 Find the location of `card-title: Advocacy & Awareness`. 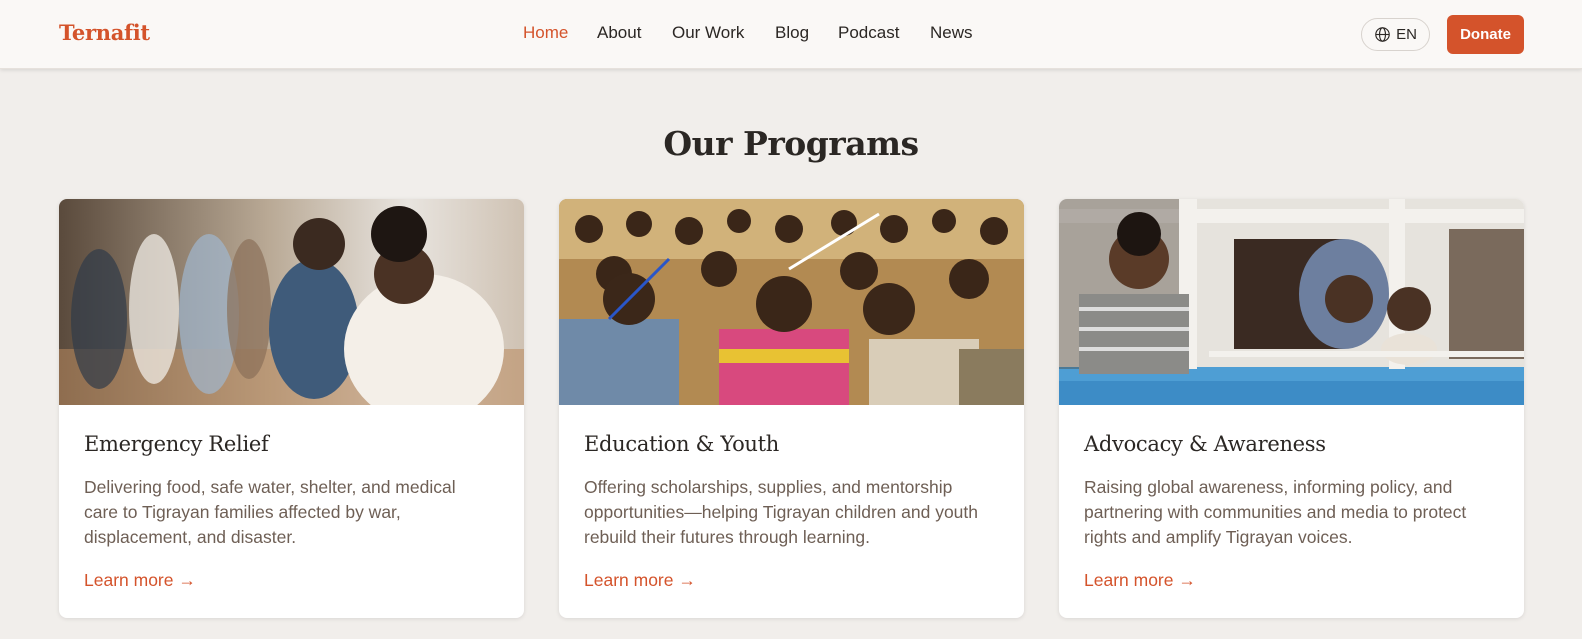

card-title: Advocacy & Awareness is located at coordinates (1205, 444).